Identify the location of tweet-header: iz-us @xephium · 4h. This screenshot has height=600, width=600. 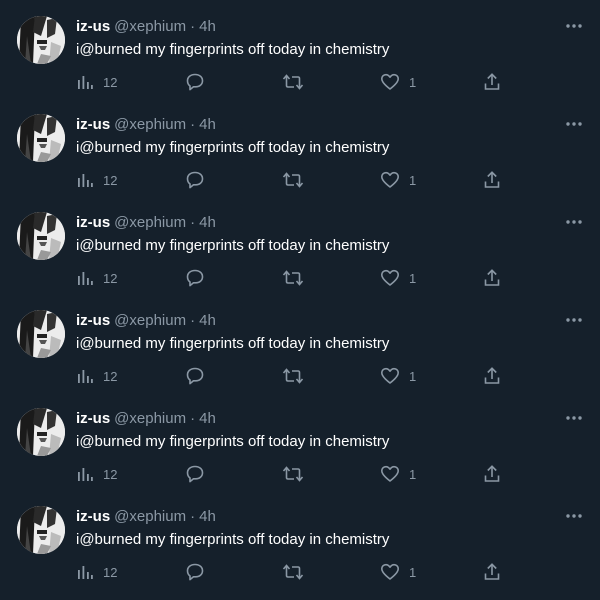
(146, 125).